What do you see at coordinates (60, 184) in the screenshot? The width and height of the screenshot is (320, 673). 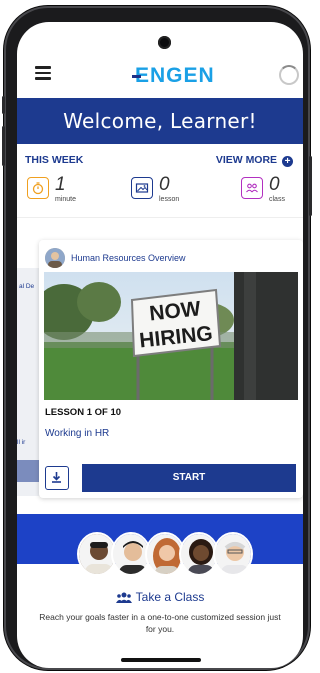 I see `stat-minutes-value: 1` at bounding box center [60, 184].